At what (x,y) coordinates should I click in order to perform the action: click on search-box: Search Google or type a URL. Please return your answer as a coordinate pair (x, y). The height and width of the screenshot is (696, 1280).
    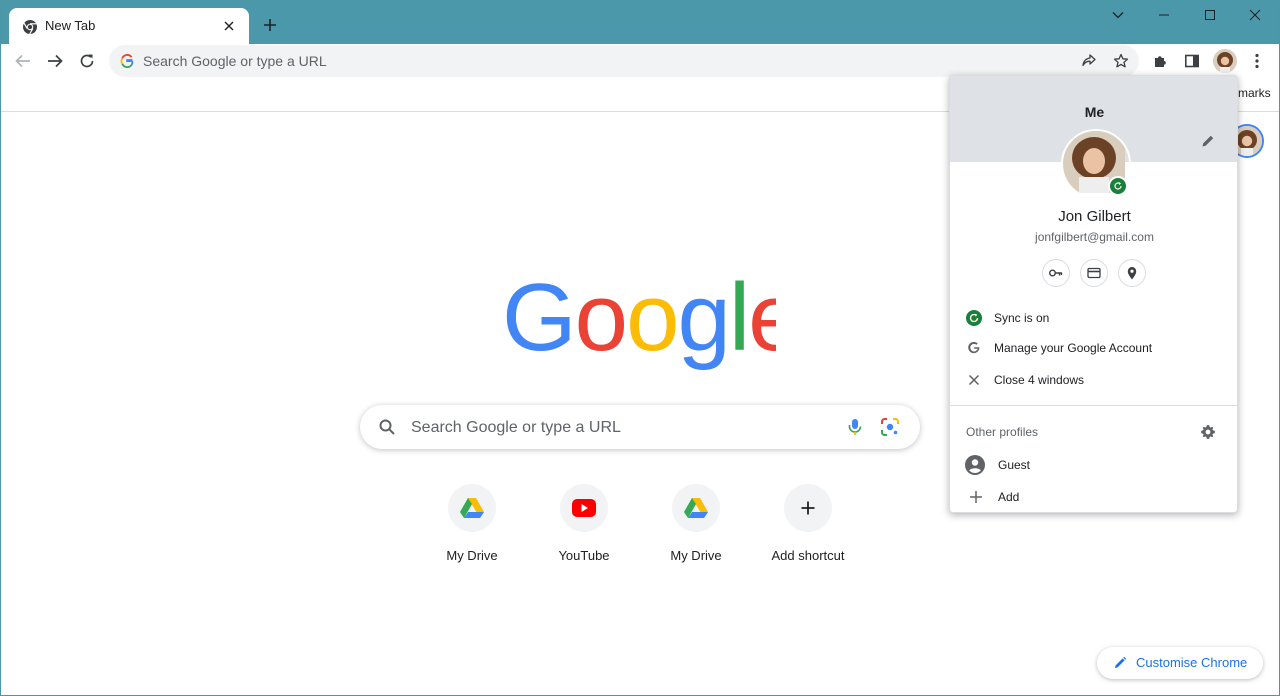
    Looking at the image, I should click on (640, 427).